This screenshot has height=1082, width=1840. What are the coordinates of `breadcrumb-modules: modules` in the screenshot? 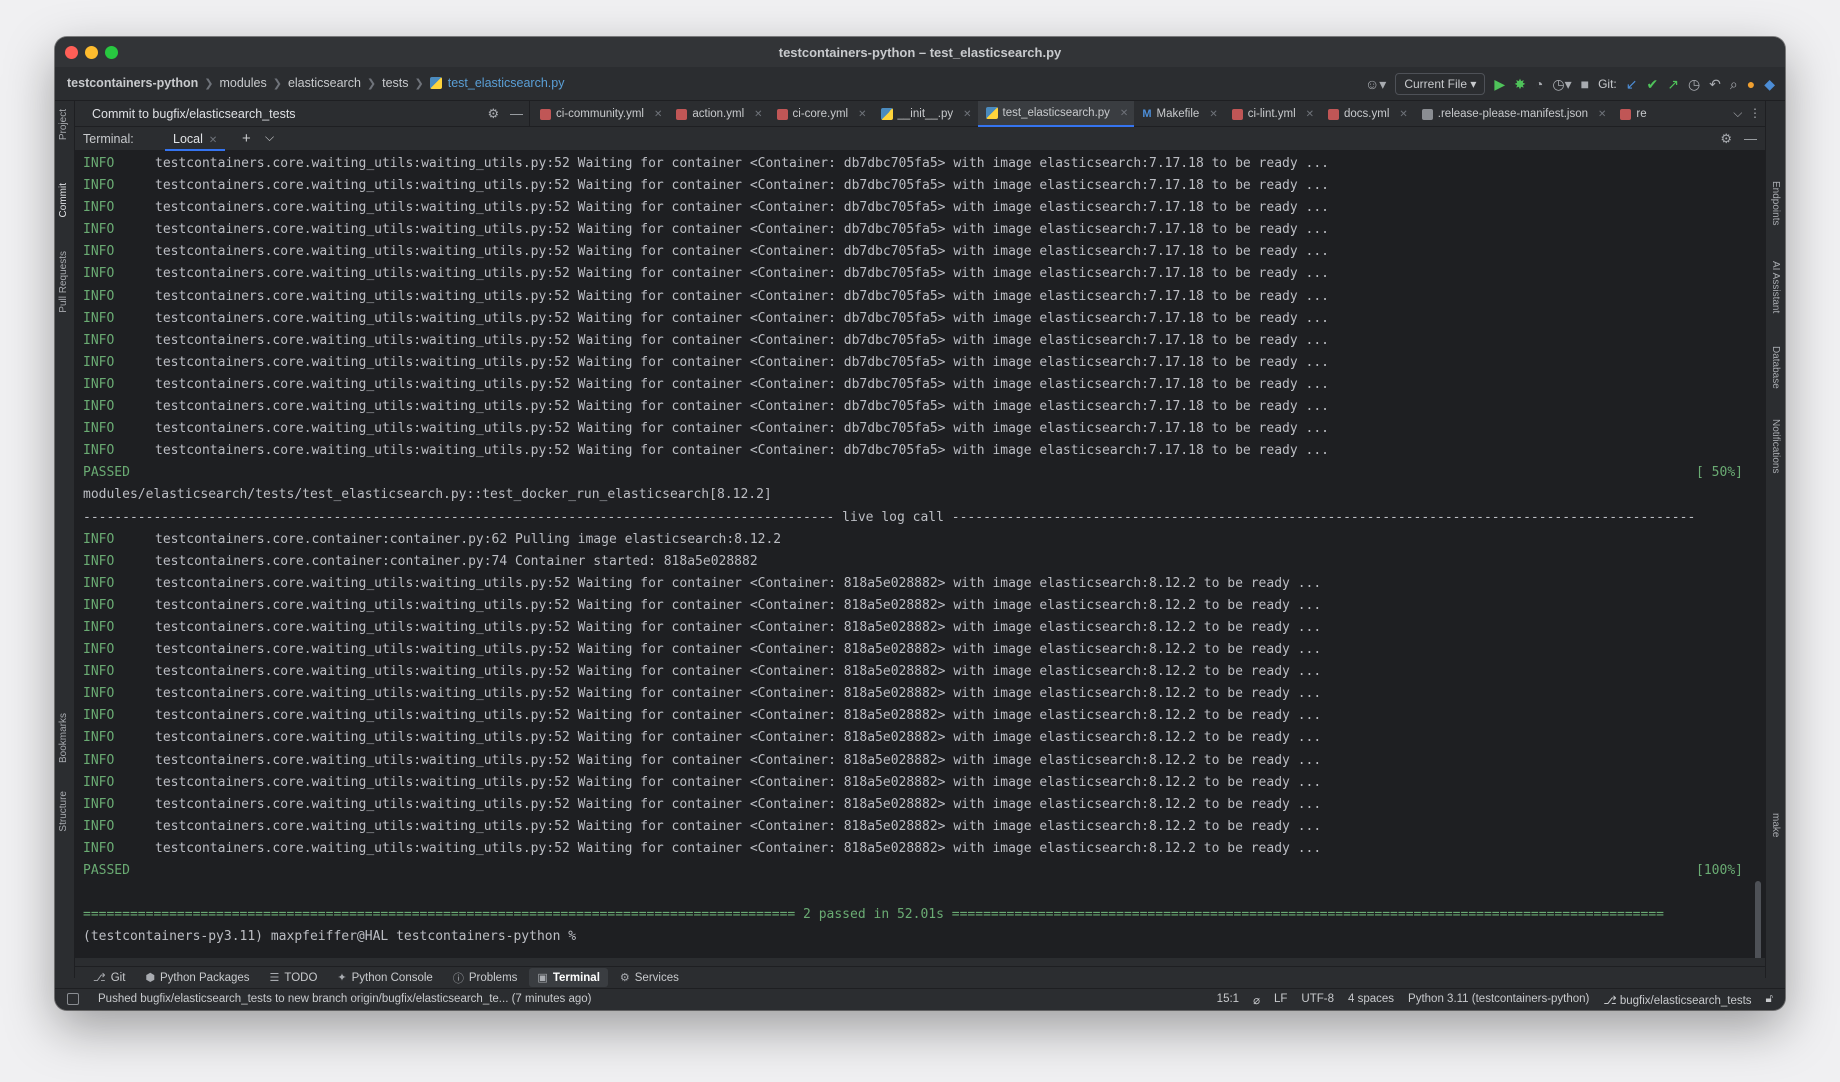 It's located at (242, 83).